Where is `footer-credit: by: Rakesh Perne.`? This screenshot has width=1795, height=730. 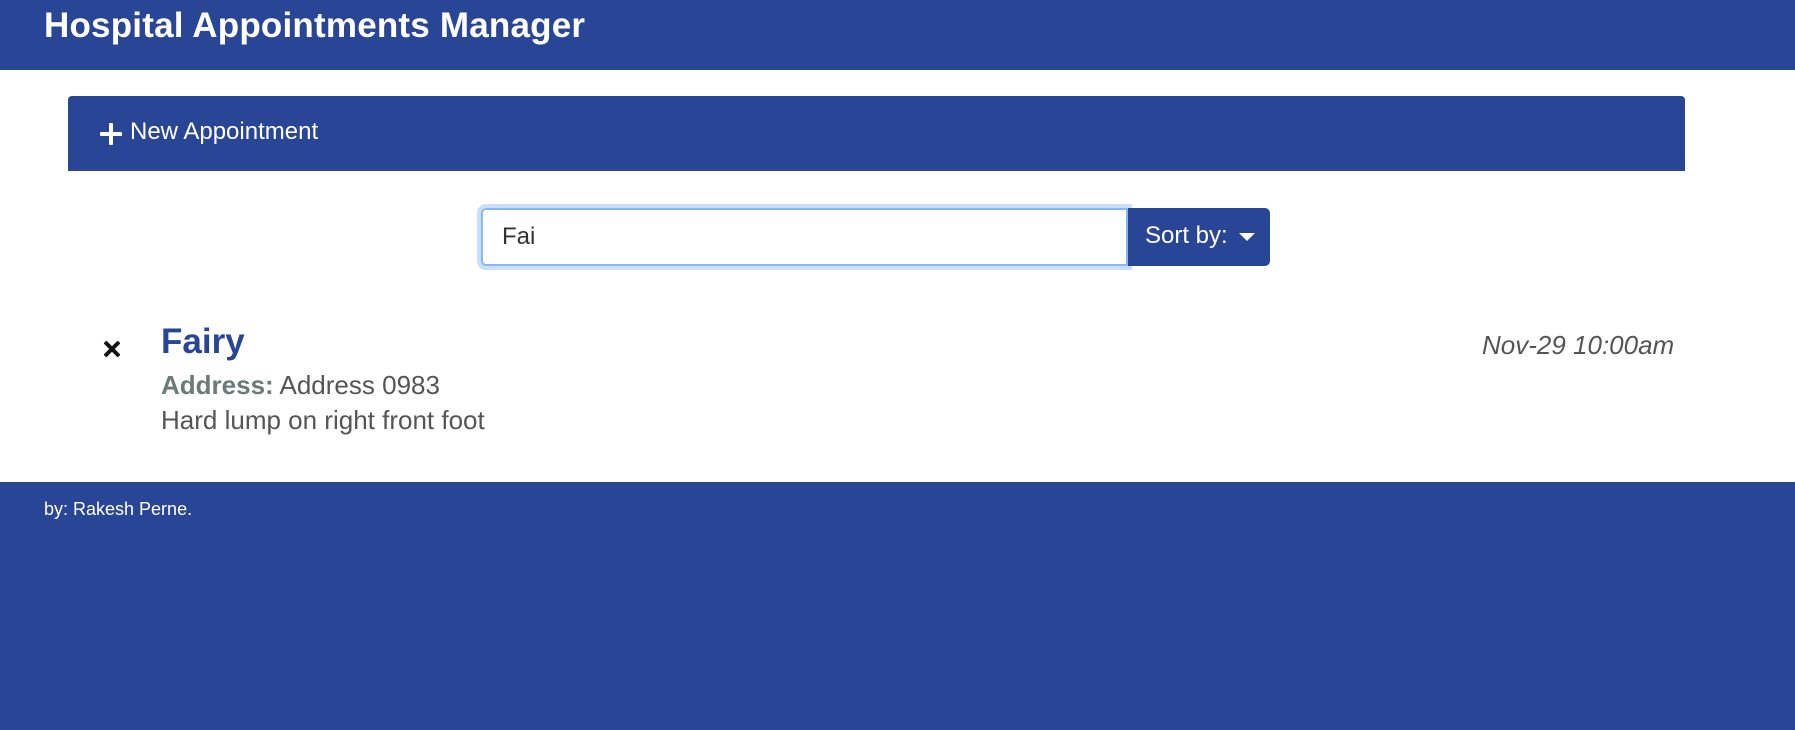 footer-credit: by: Rakesh Perne. is located at coordinates (118, 509).